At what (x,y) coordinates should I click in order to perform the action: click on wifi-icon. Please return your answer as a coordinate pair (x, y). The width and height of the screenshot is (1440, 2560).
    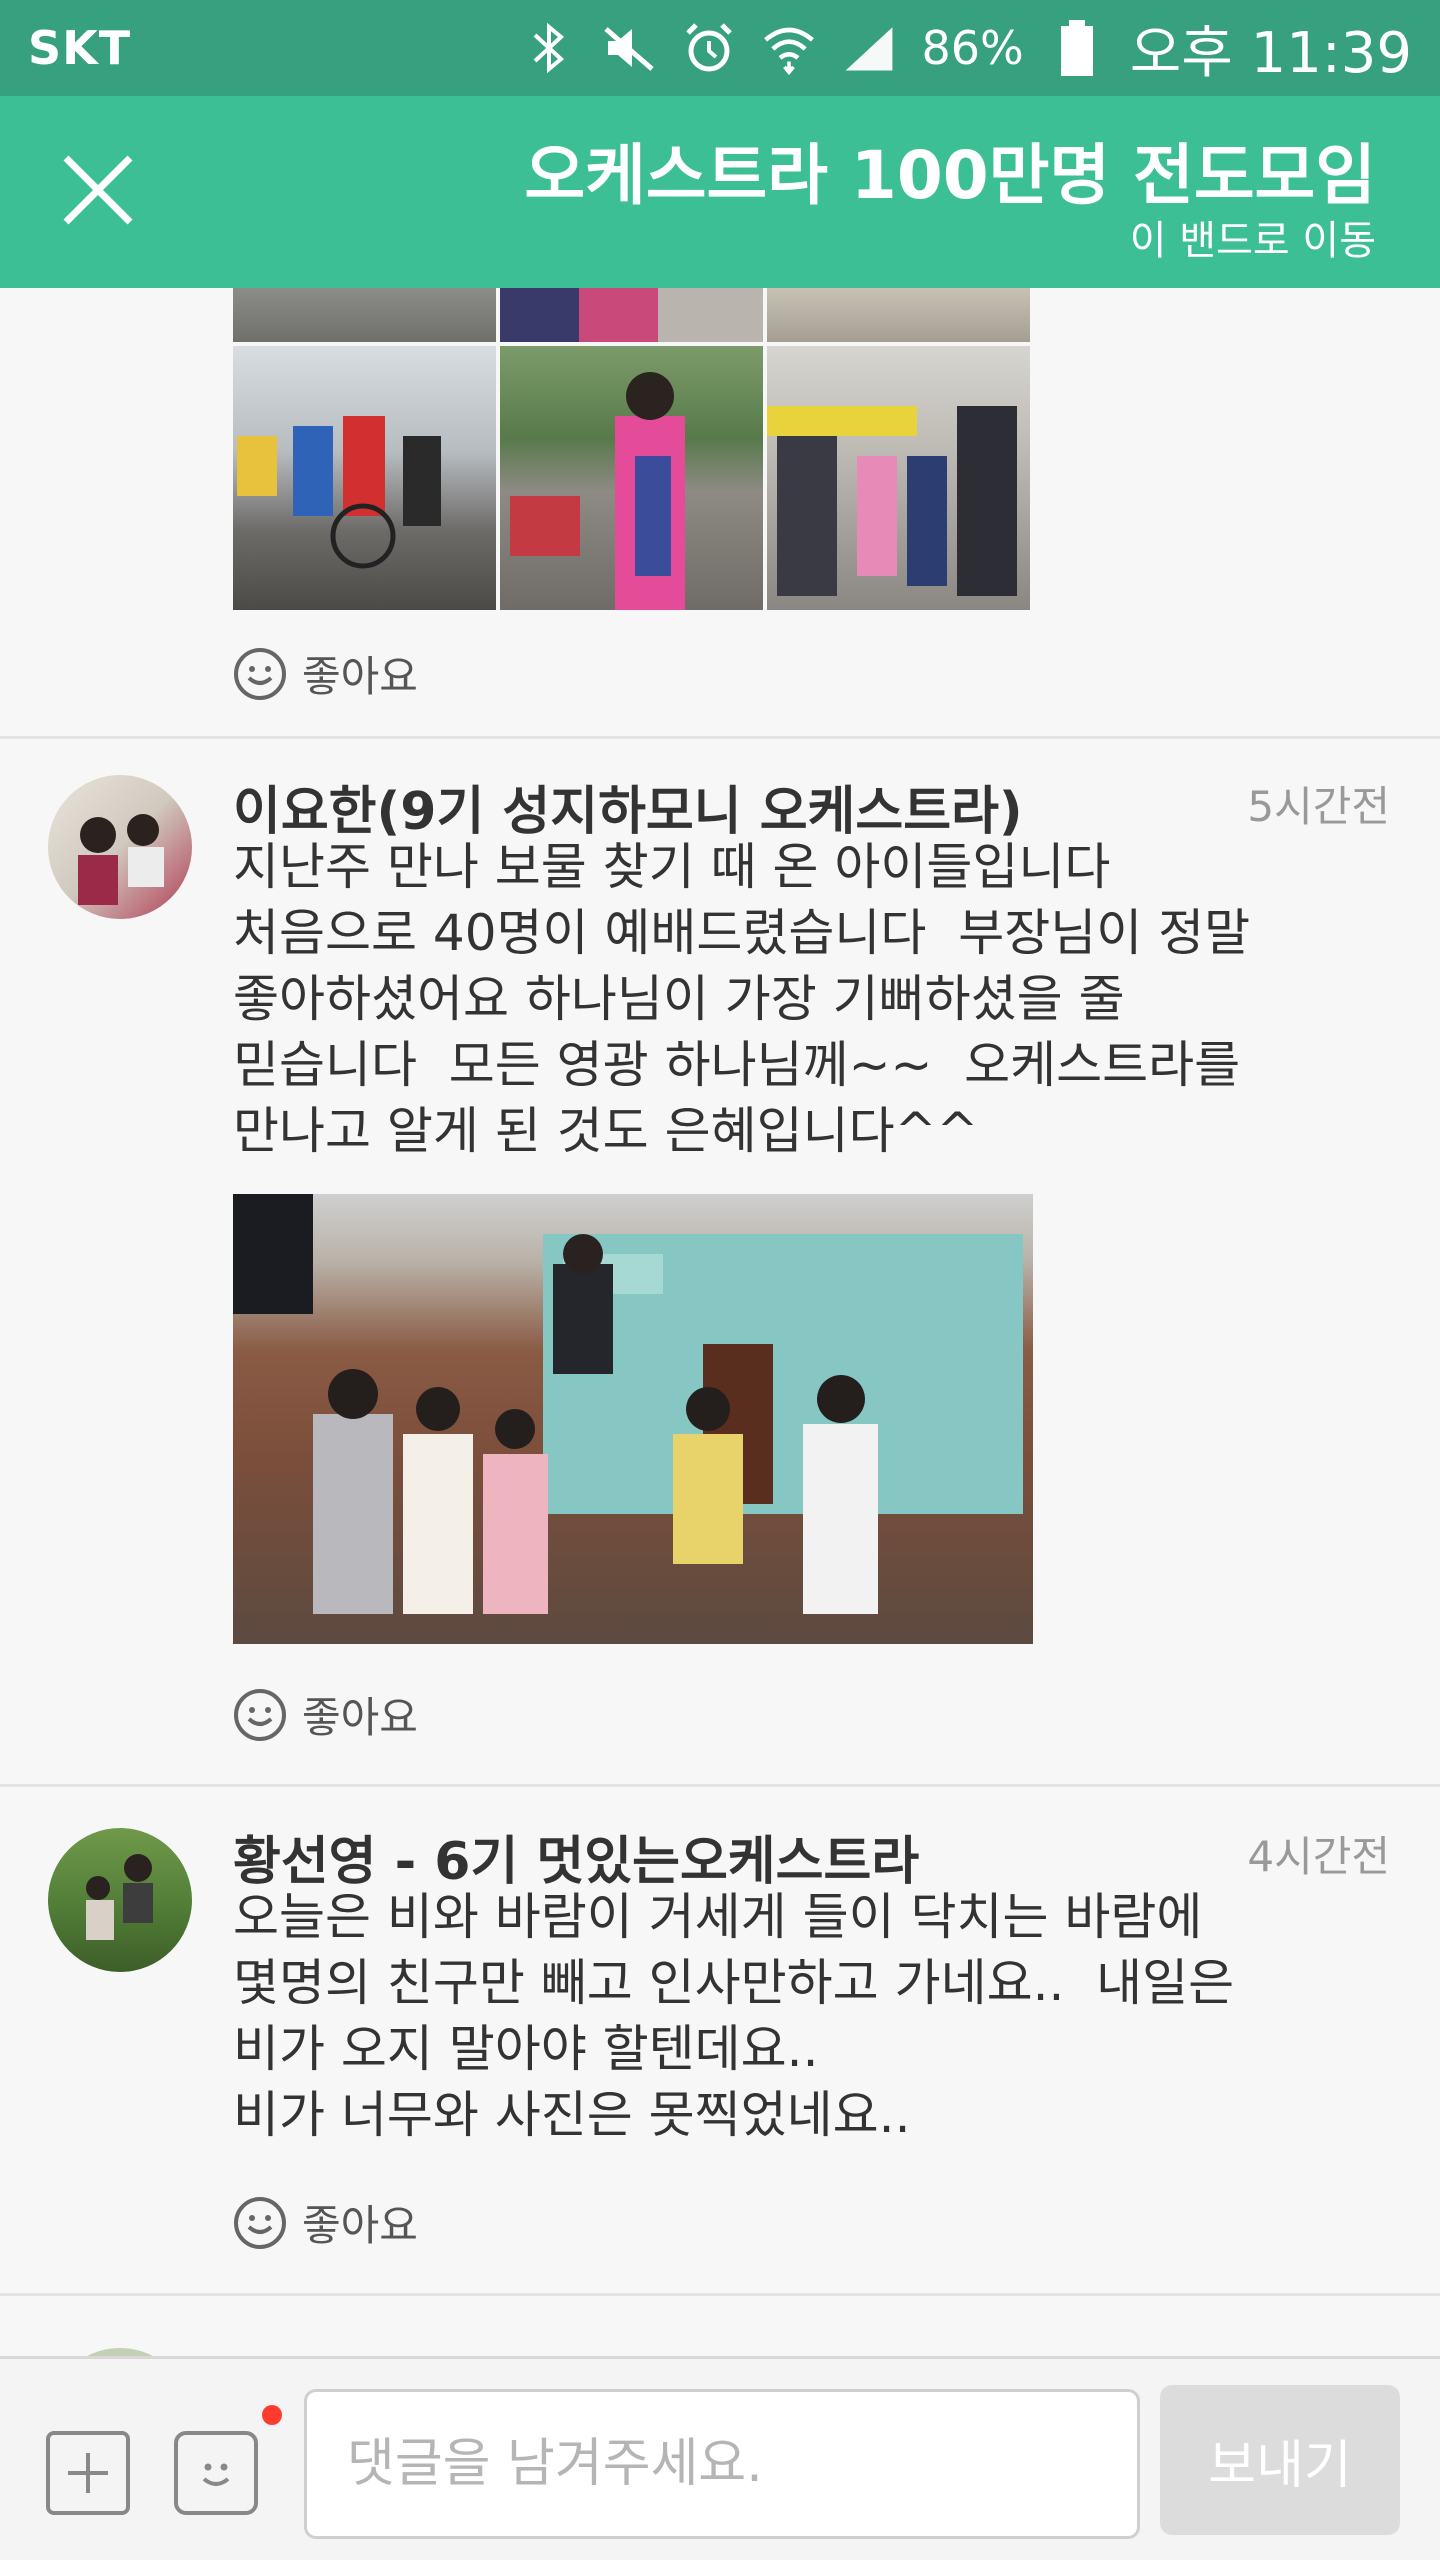
    Looking at the image, I should click on (789, 48).